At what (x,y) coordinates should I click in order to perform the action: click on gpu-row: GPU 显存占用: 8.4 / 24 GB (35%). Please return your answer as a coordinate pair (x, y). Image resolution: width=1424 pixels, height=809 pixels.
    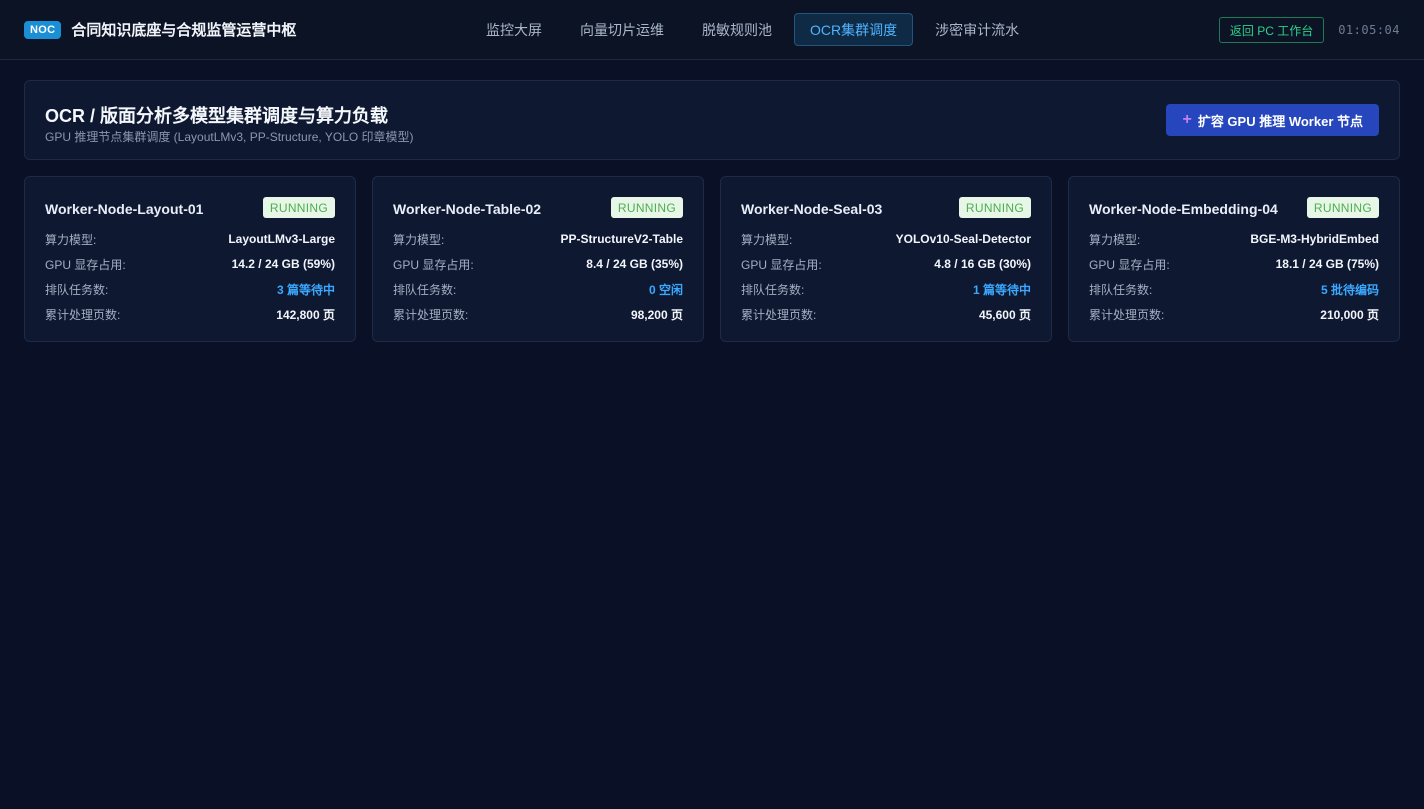
    Looking at the image, I should click on (538, 264).